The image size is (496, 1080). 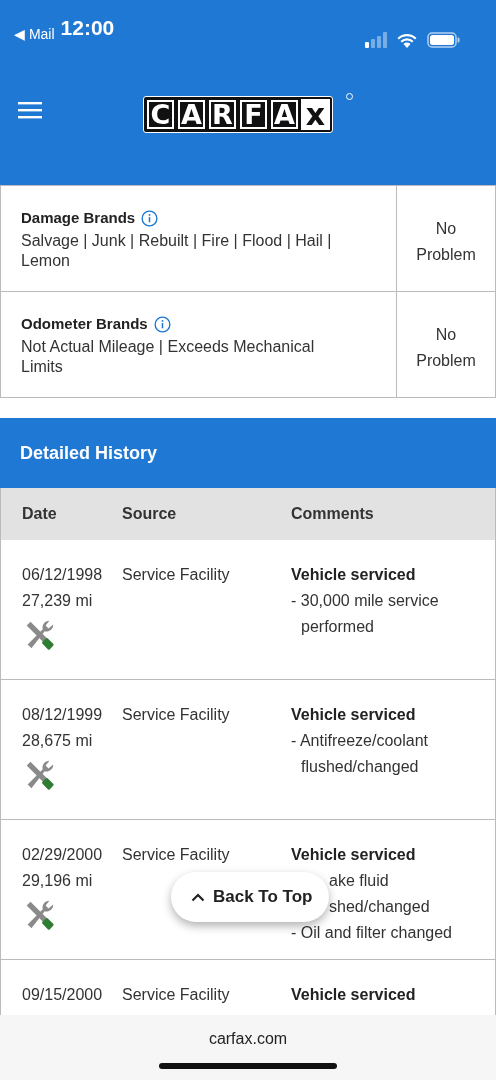 What do you see at coordinates (89, 453) in the screenshot?
I see `section-title: Detailed History` at bounding box center [89, 453].